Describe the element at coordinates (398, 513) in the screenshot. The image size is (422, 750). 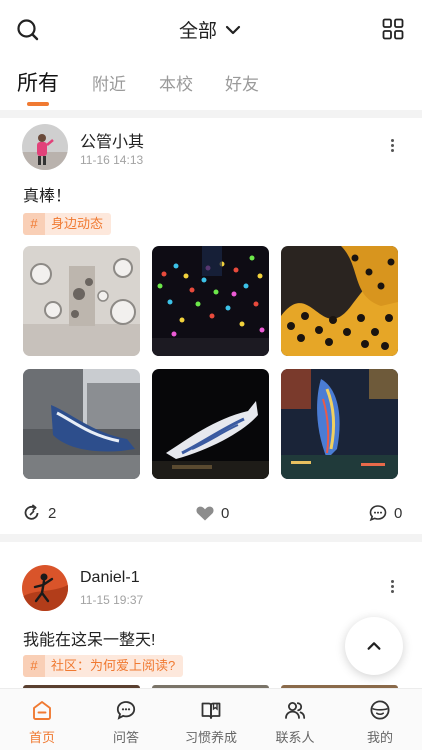
I see `comment-count: 0` at that location.